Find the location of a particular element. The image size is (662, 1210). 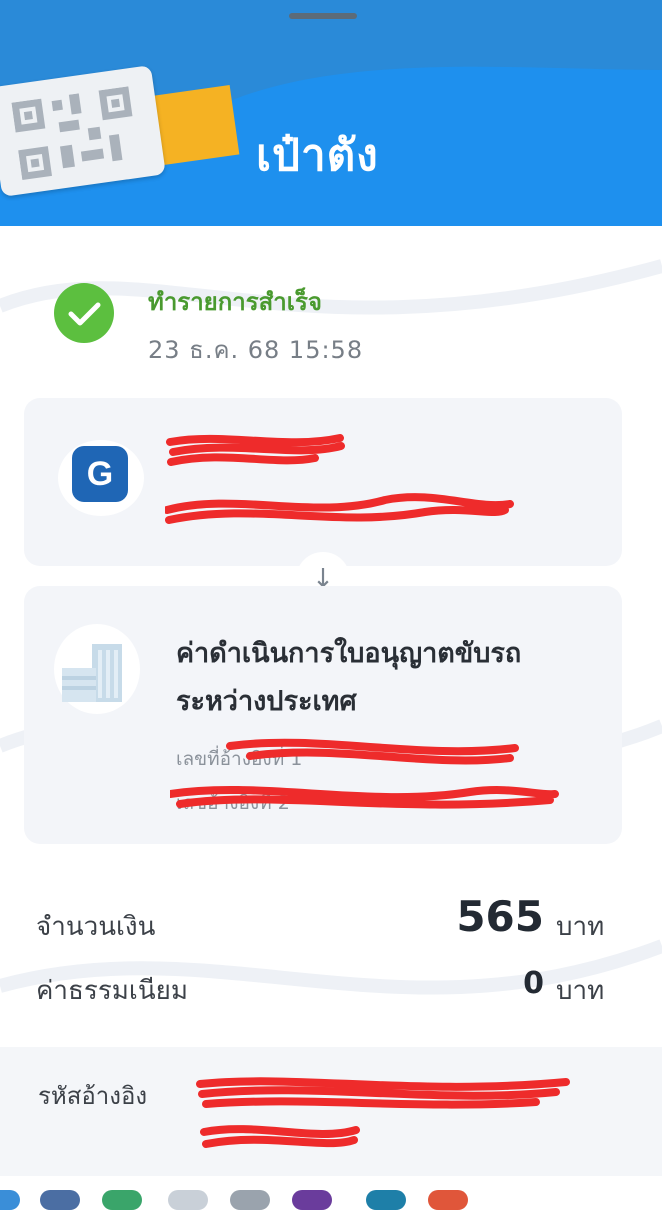

fee-label: ค่าธรรมเนียม is located at coordinates (112, 991).